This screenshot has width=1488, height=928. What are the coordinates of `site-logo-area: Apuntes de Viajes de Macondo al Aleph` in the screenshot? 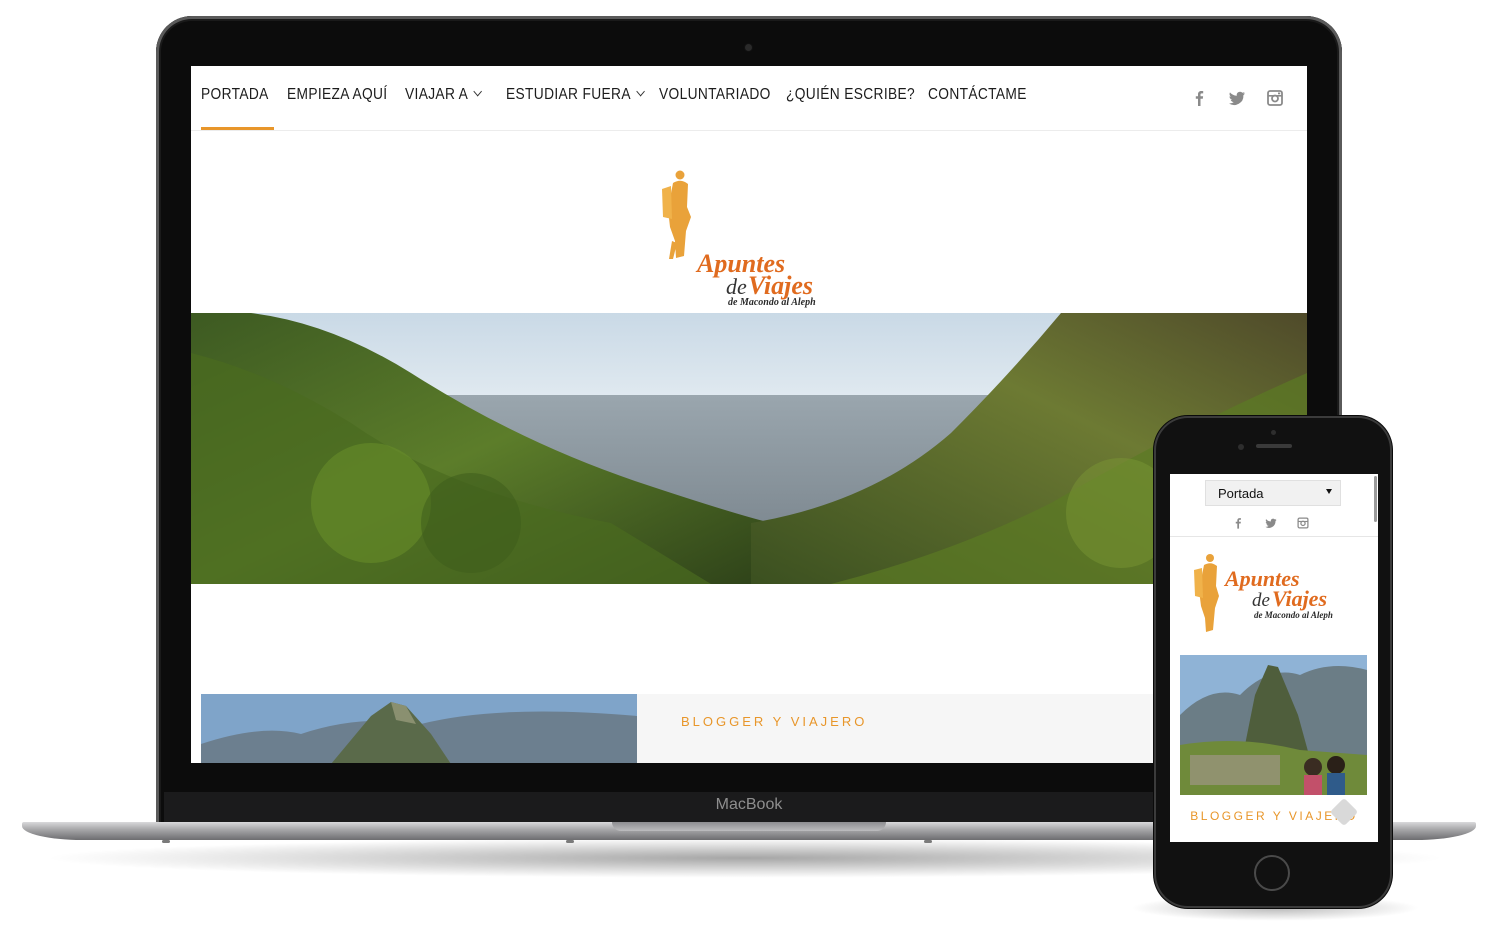 It's located at (749, 221).